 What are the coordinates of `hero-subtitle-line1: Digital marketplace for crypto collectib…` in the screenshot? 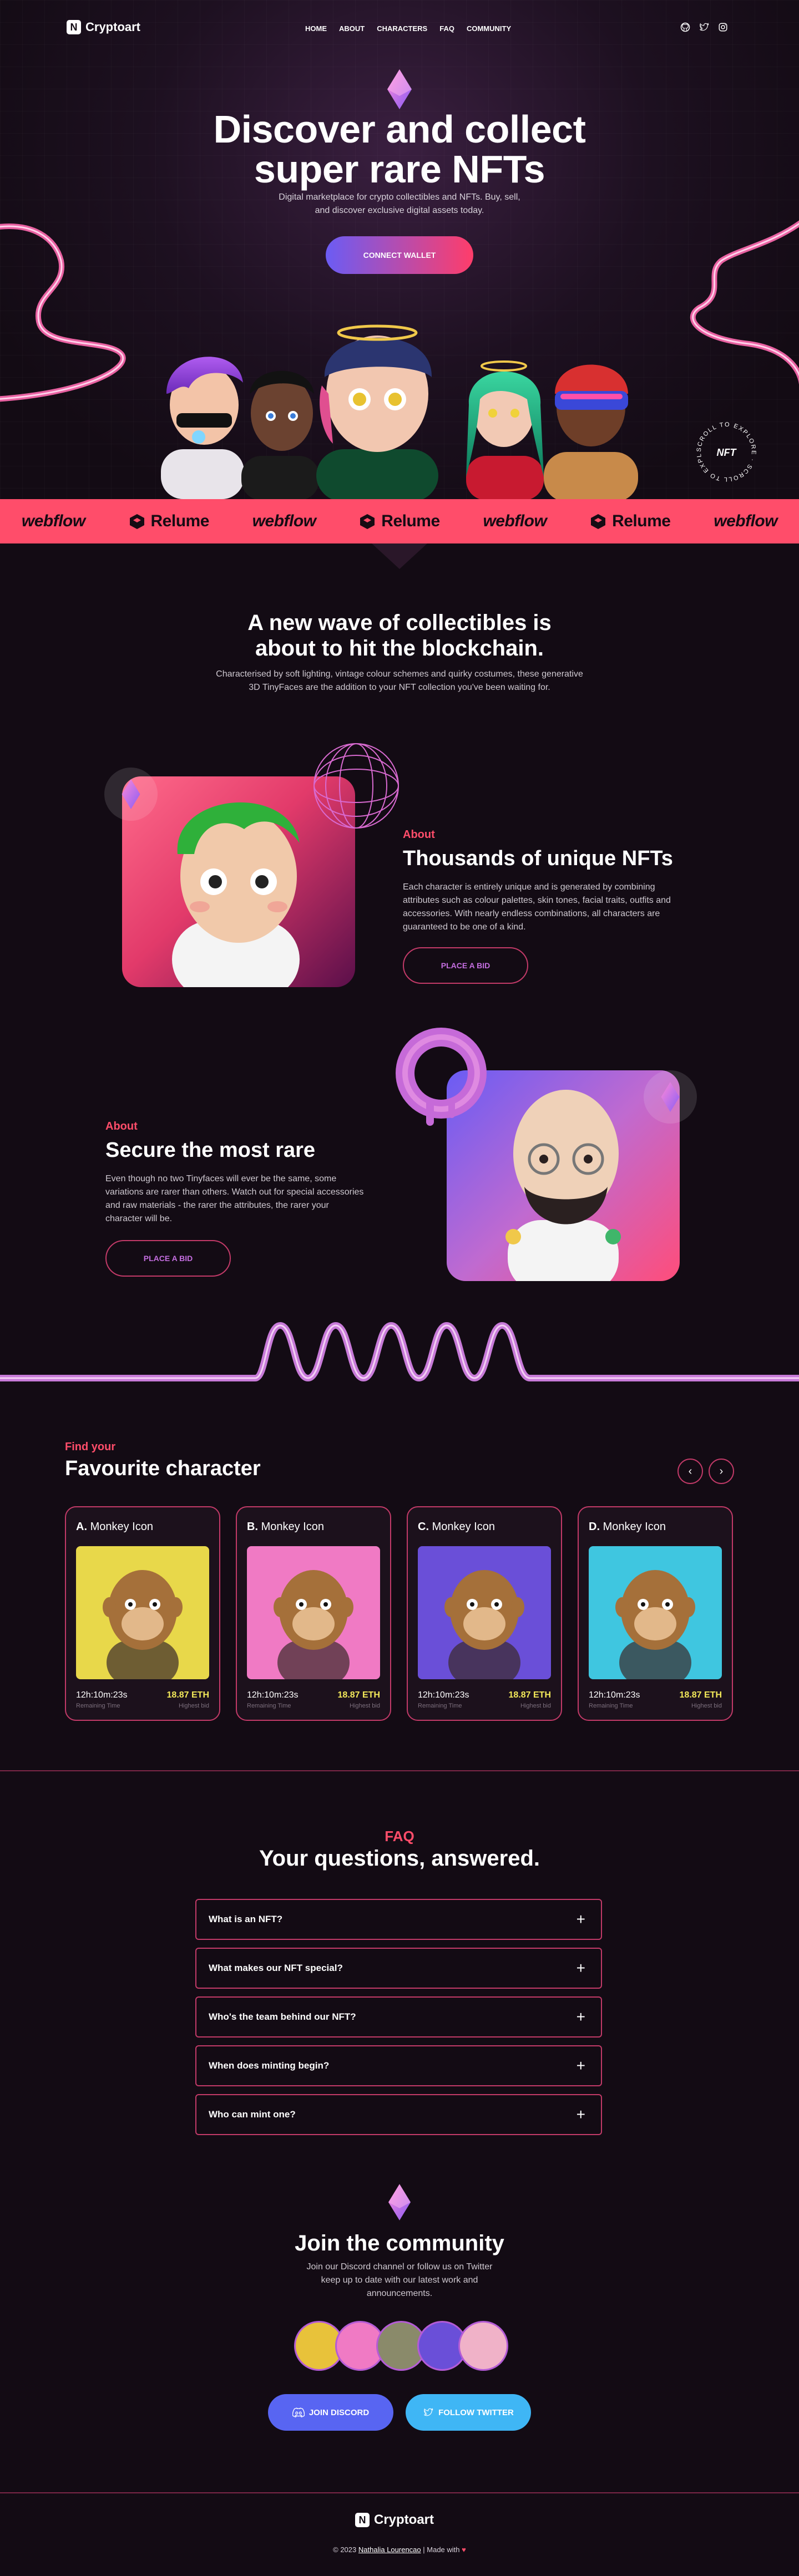 It's located at (399, 197).